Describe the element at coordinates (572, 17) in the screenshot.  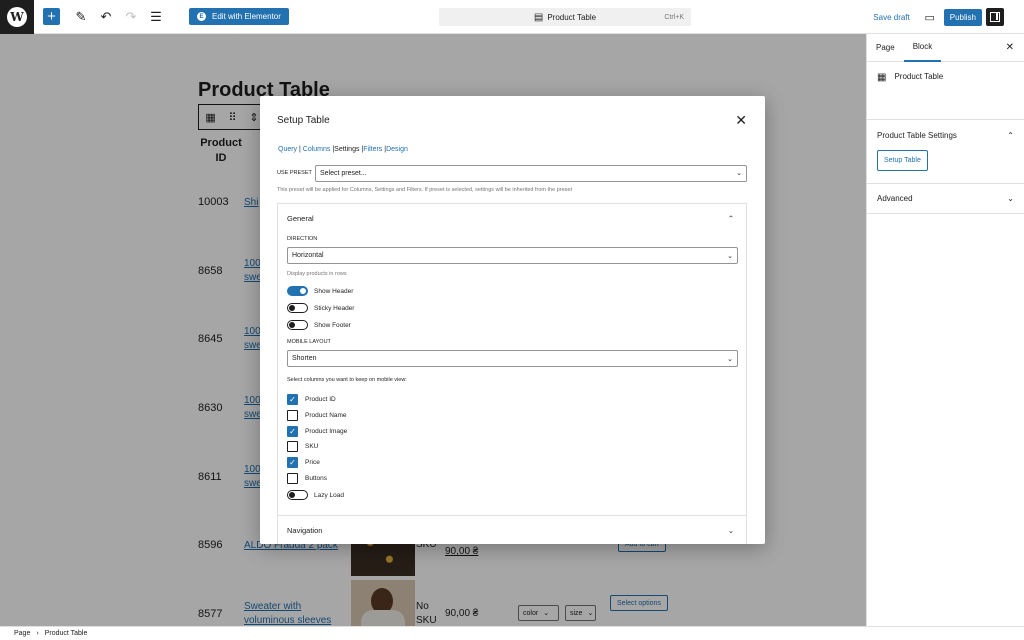
I see `document-title: Product Table` at that location.